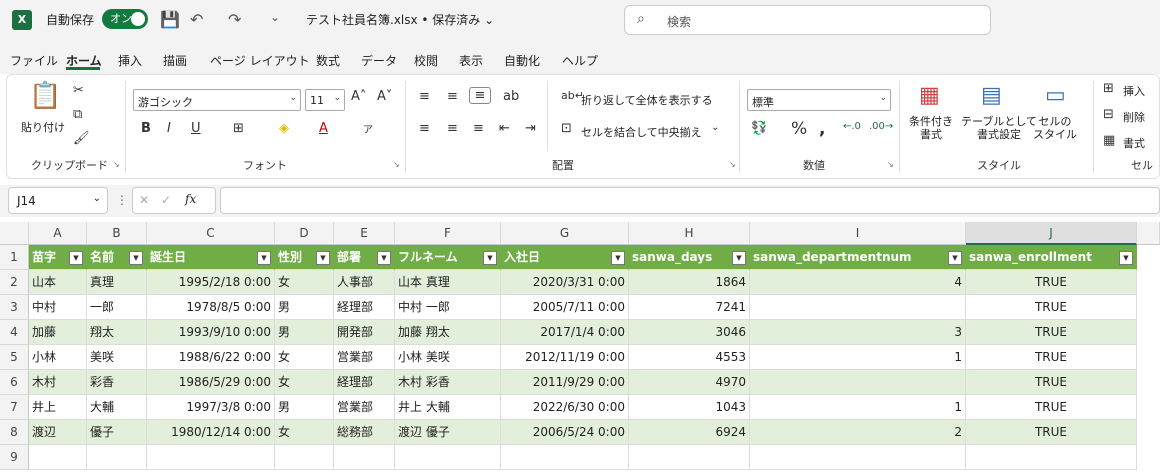 The image size is (1160, 472). What do you see at coordinates (117, 432) in the screenshot?
I see `table-cell: 優子` at bounding box center [117, 432].